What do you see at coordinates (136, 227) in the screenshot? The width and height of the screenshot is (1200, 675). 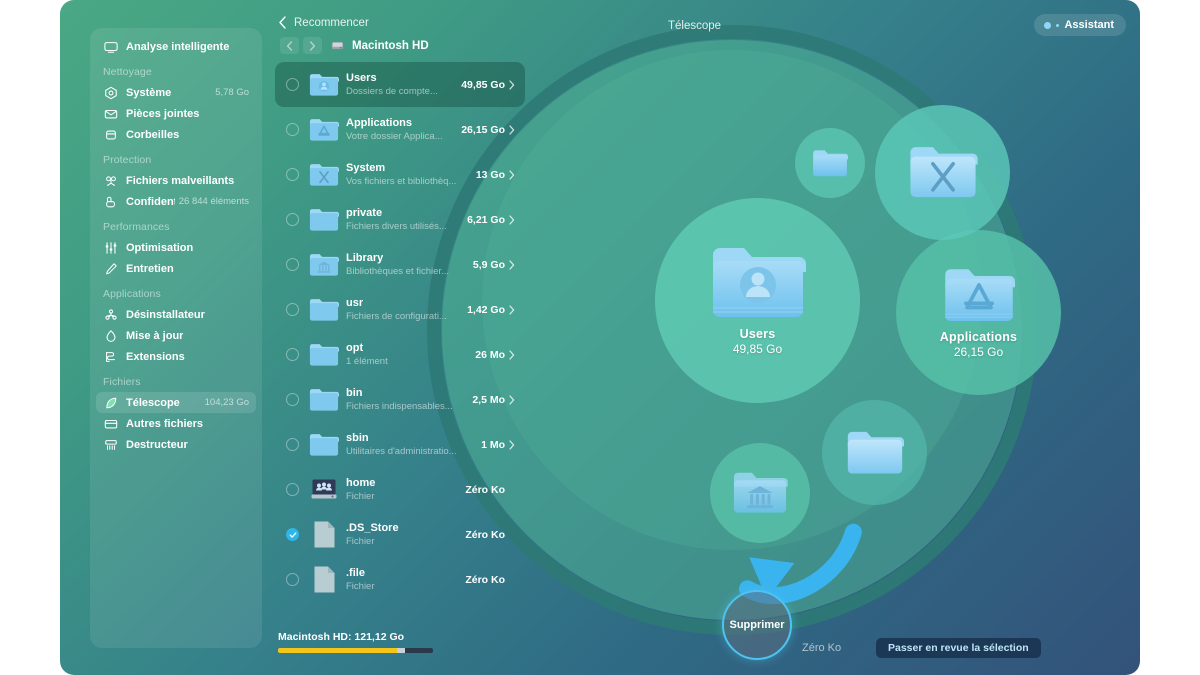 I see `sidebar-group-title: Performances` at bounding box center [136, 227].